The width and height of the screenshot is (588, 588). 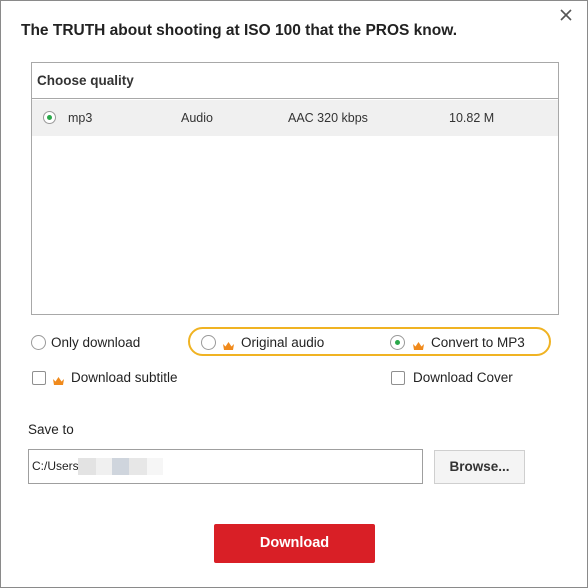 What do you see at coordinates (397, 342) in the screenshot?
I see `convert-to-mp3-radio` at bounding box center [397, 342].